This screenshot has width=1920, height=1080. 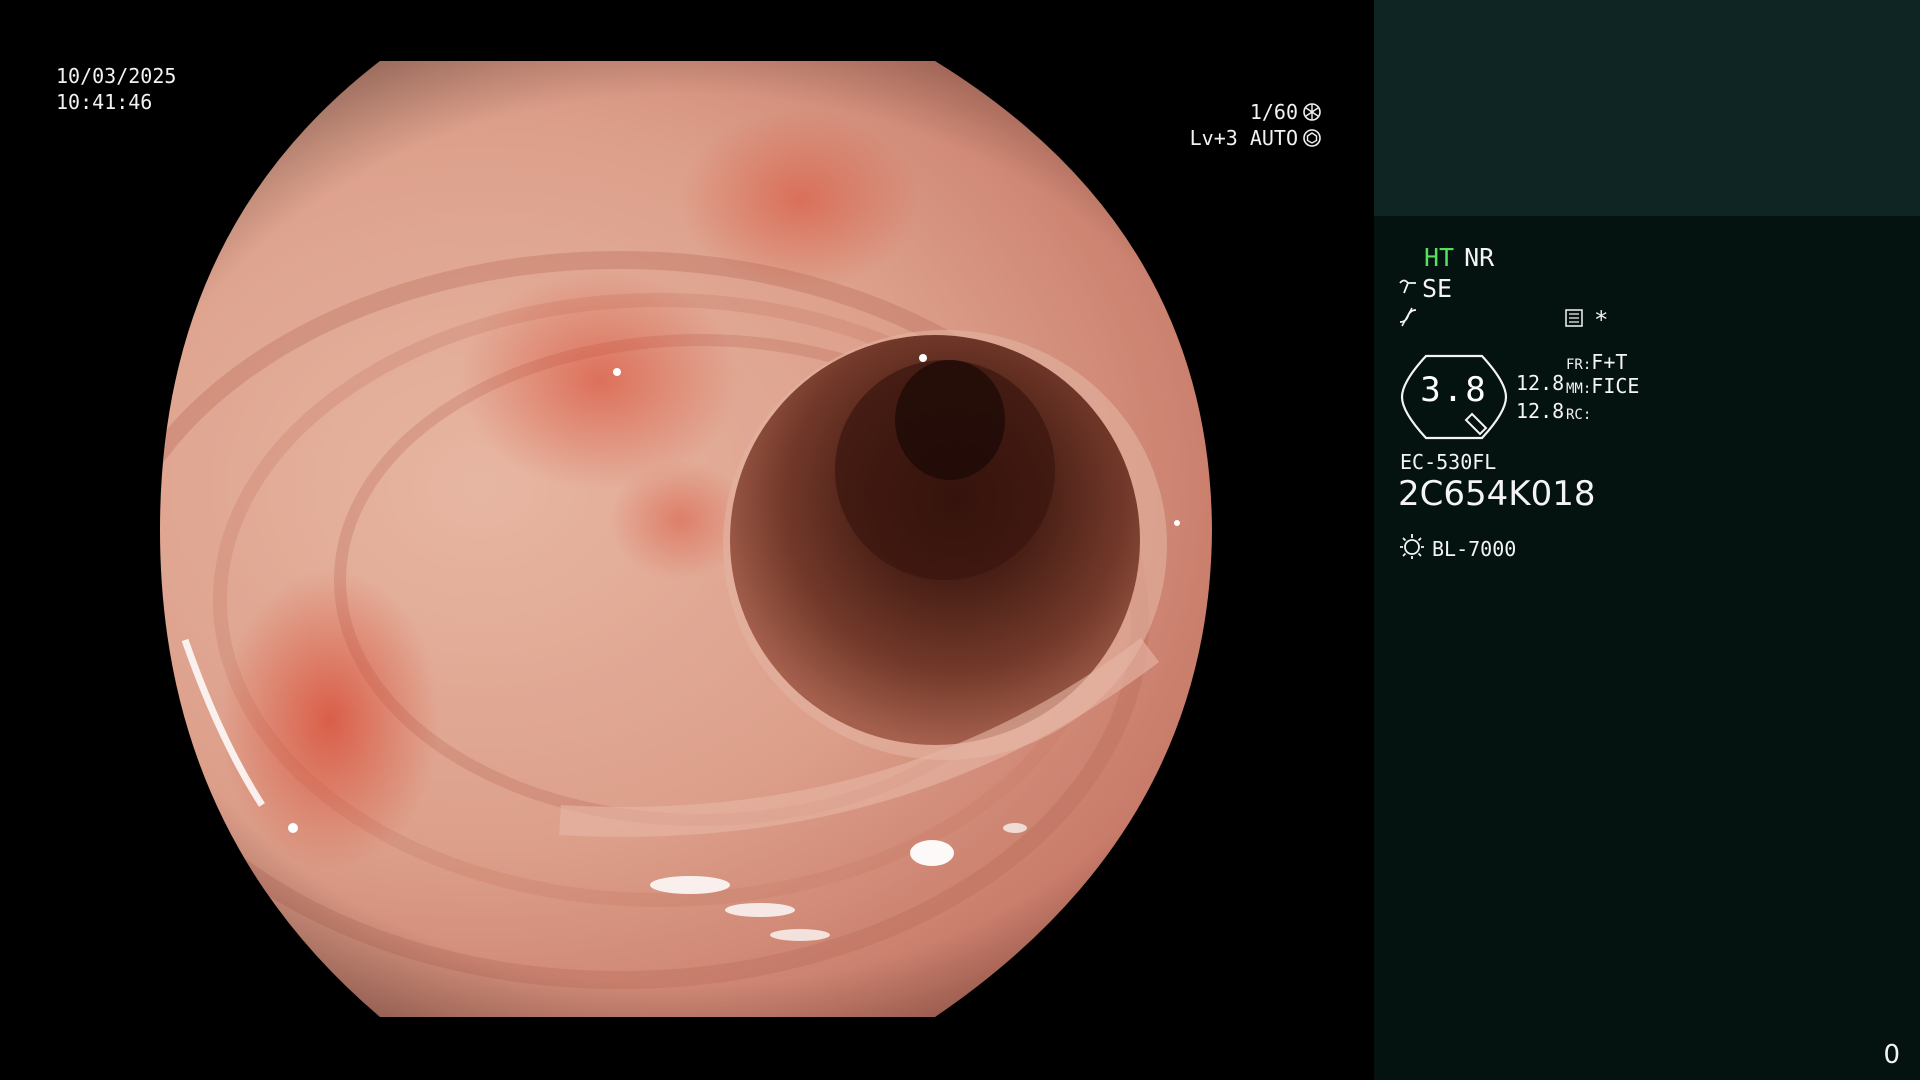 What do you see at coordinates (1615, 386) in the screenshot?
I see `mm-value: FICE` at bounding box center [1615, 386].